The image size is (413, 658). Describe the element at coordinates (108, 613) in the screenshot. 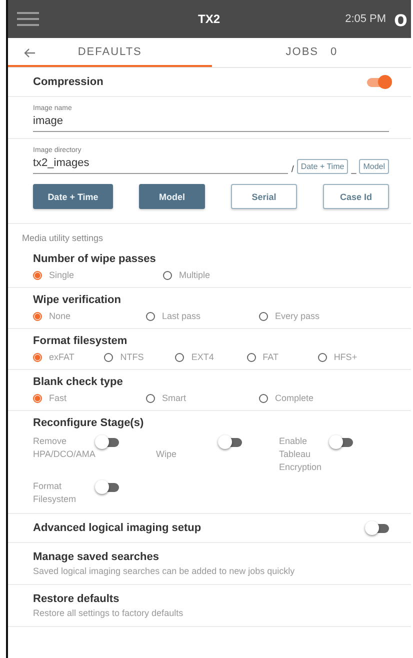

I see `menu-item-description: Restore all settings to factory defaults` at that location.